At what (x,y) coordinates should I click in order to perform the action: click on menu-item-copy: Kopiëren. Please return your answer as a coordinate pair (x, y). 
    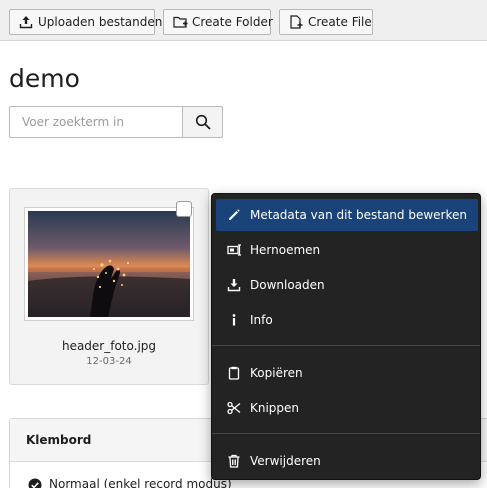
    Looking at the image, I should click on (347, 373).